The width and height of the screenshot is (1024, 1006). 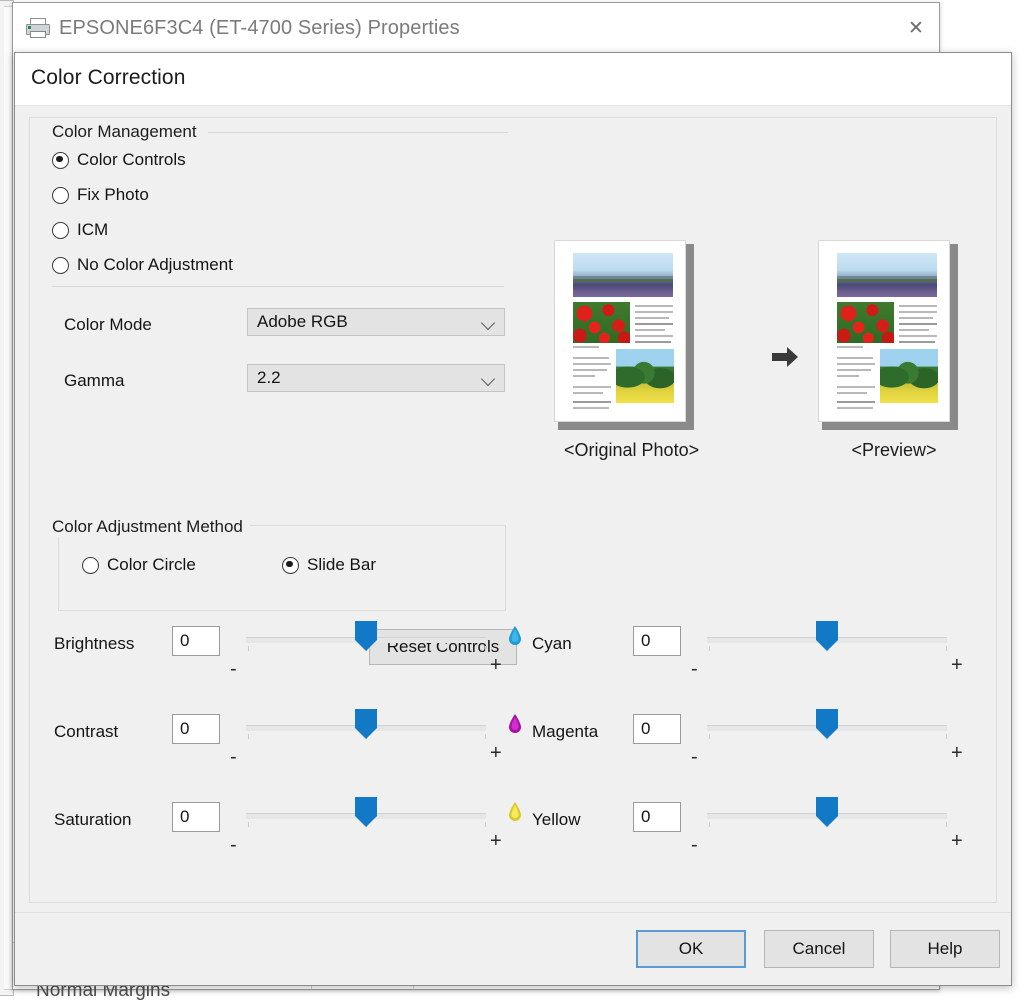 I want to click on radio-label: ICM, so click(x=93, y=229).